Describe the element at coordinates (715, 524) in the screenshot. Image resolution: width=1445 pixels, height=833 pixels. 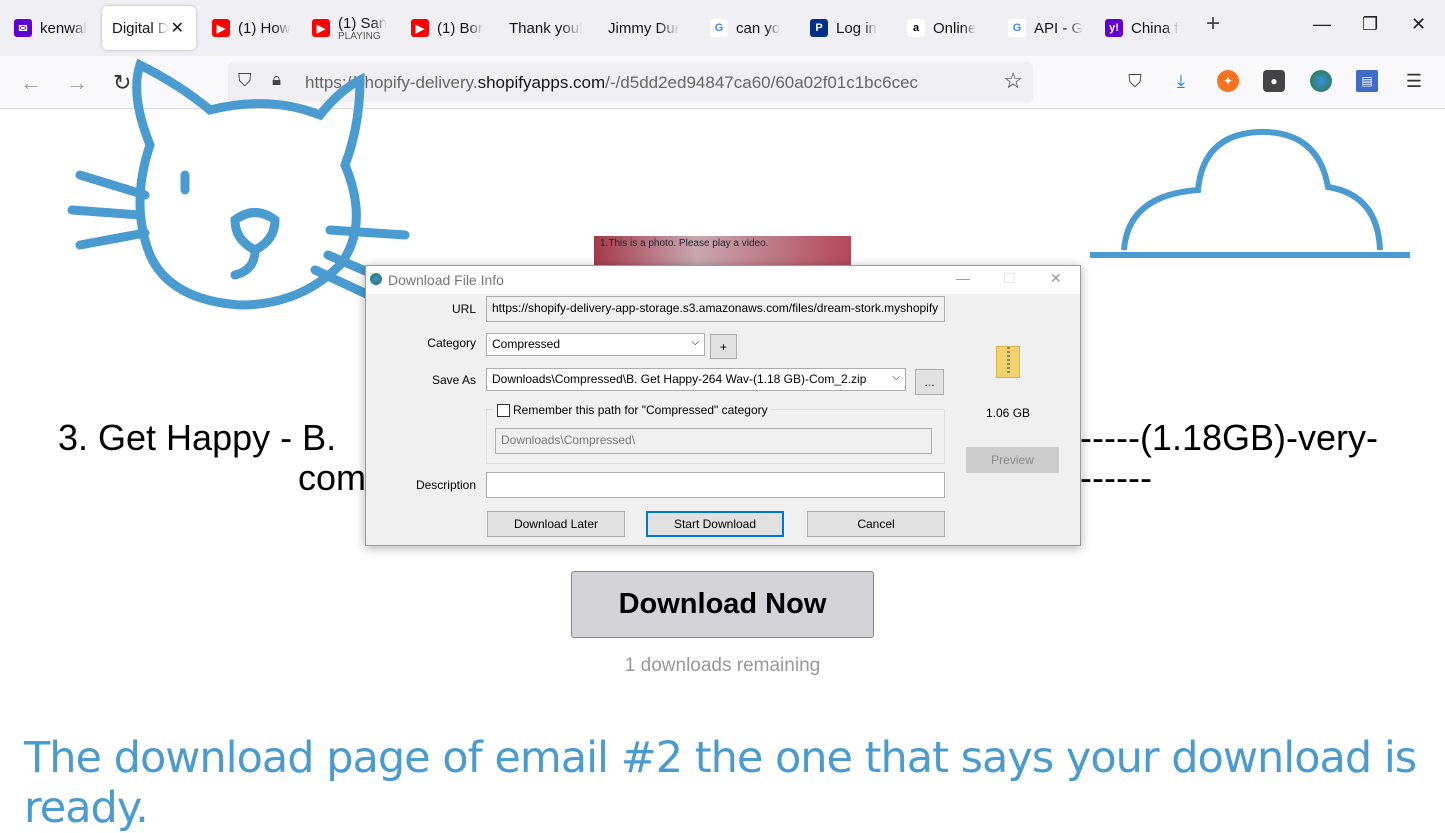
I see `start-download-button: Start Download` at that location.